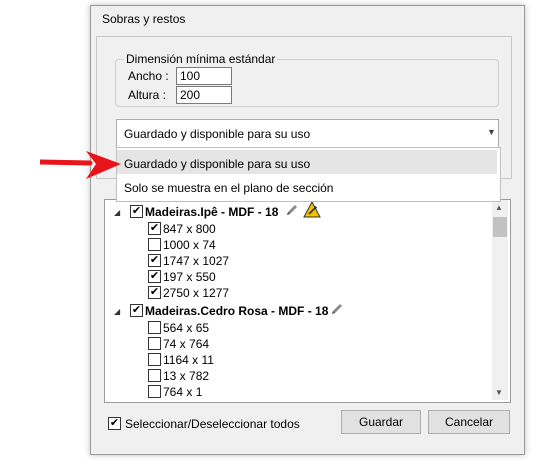 The width and height of the screenshot is (538, 461). I want to click on scroll-down-icon: ▼, so click(499, 392).